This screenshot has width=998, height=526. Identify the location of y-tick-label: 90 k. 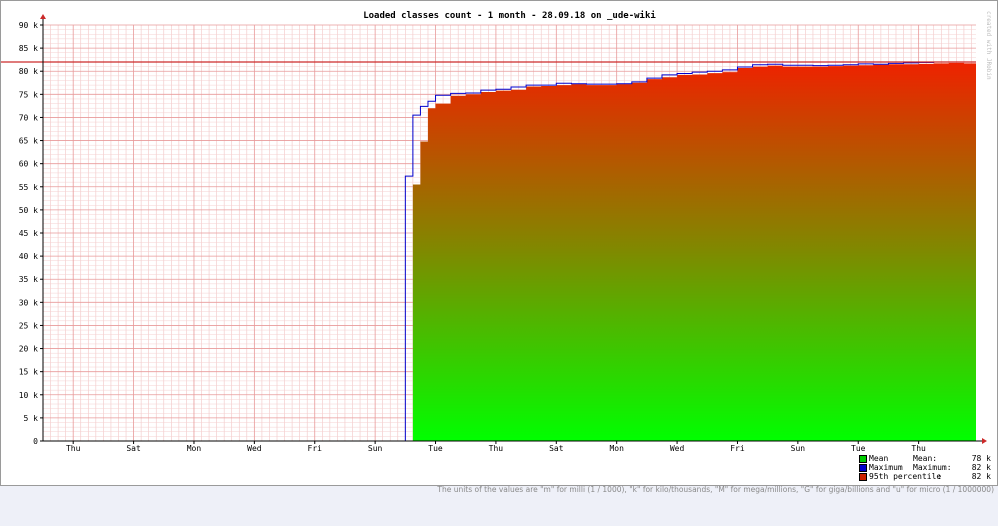
(28, 25).